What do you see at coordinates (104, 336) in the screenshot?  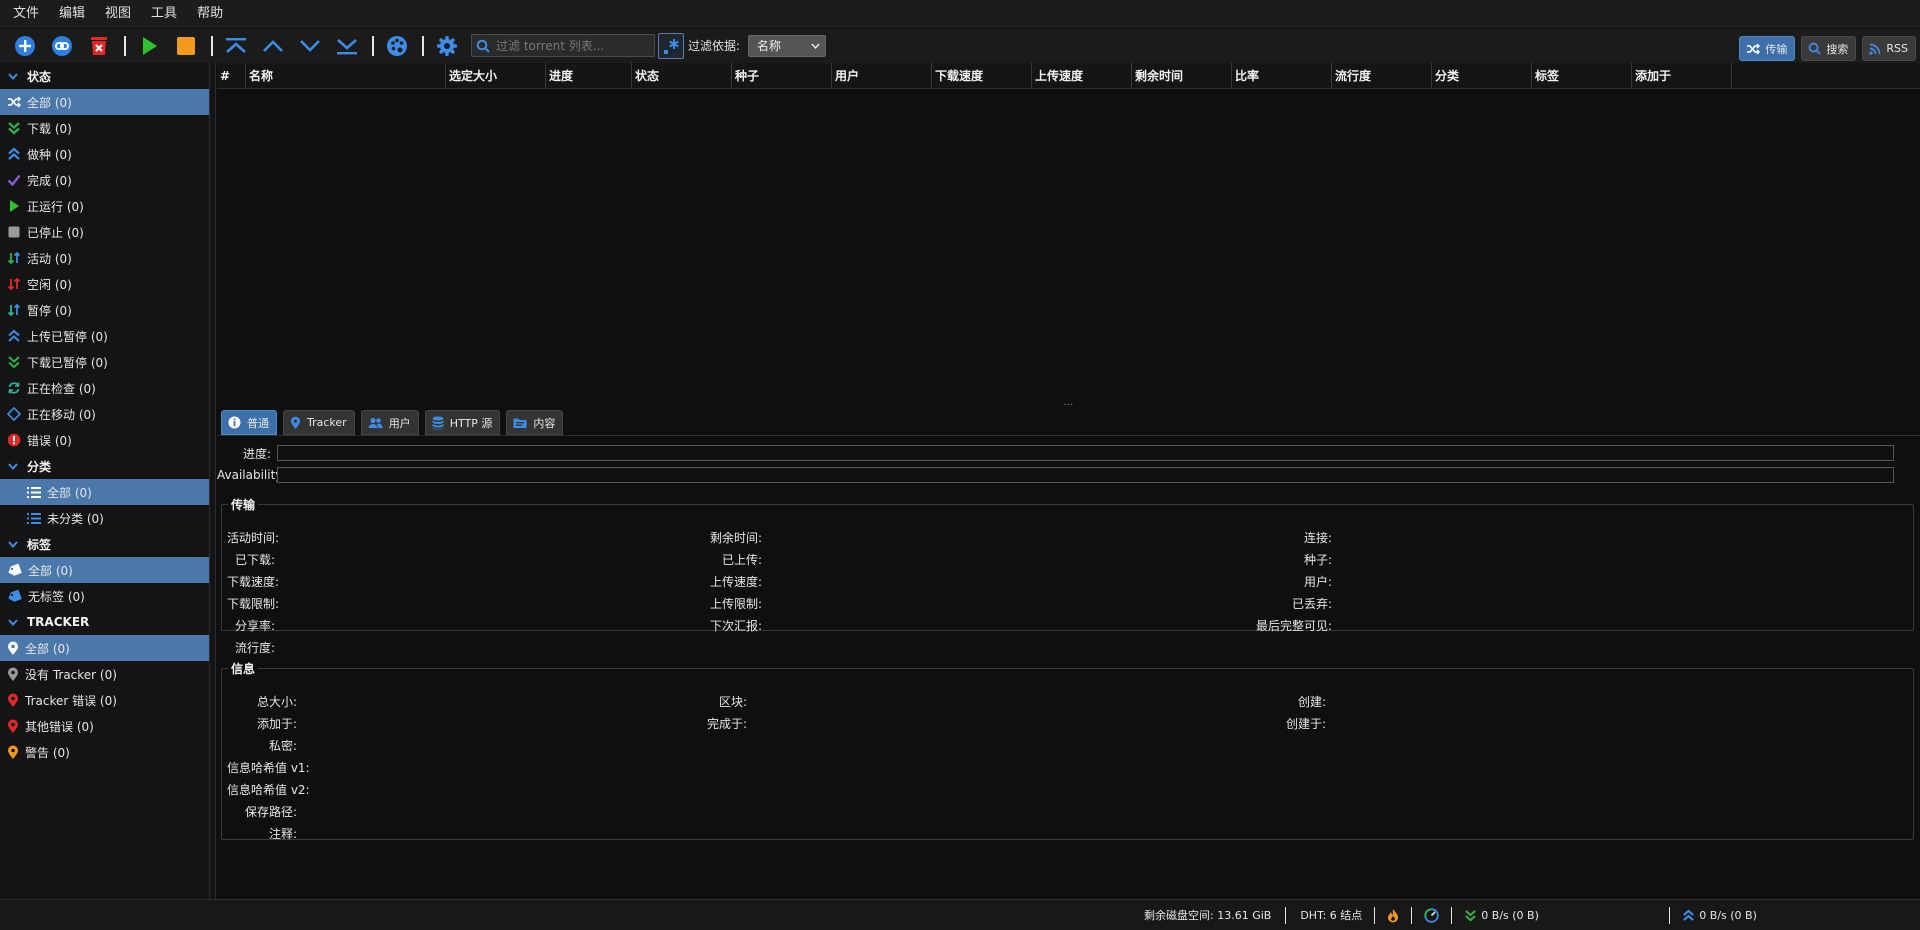 I see `status-upload-paused: 上传已暂停 (0)` at bounding box center [104, 336].